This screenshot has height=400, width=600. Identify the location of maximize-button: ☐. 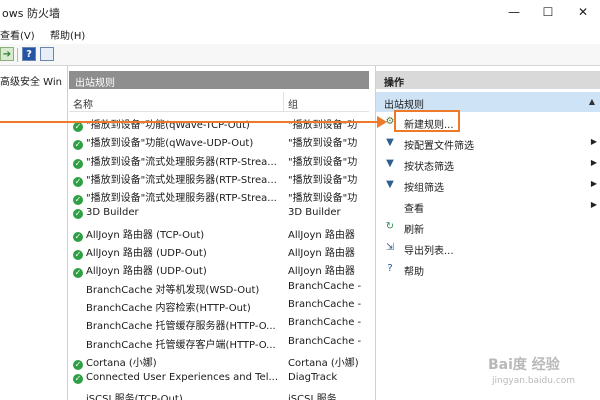
(548, 12).